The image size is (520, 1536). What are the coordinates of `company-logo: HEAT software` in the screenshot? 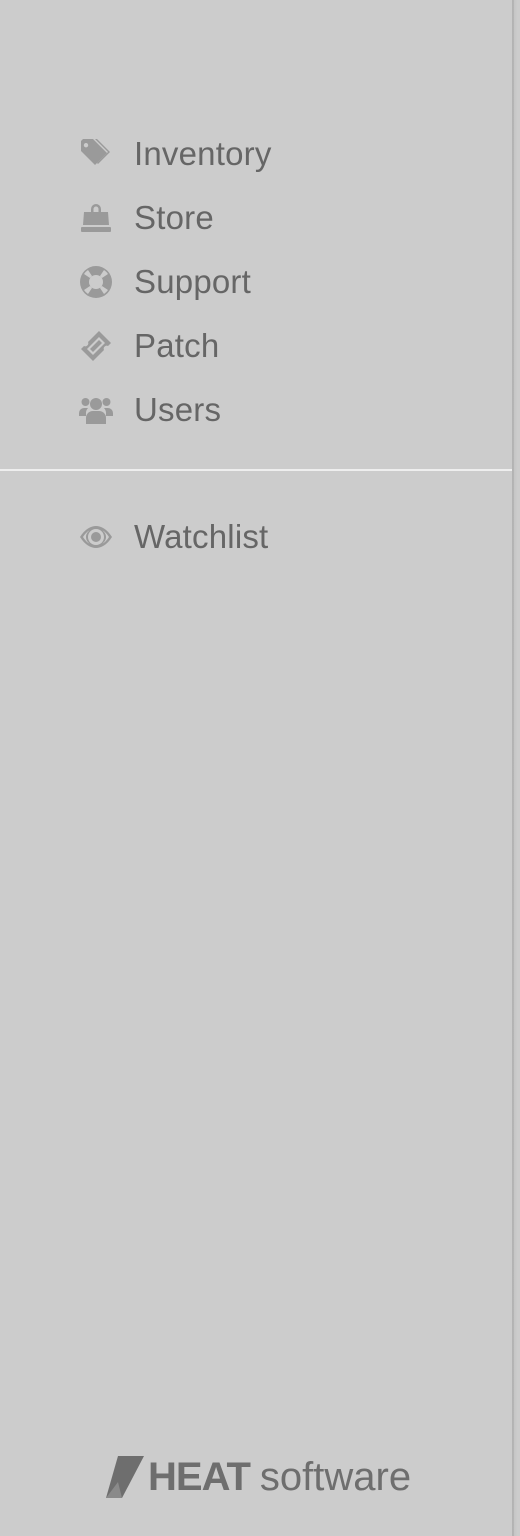 It's located at (258, 1477).